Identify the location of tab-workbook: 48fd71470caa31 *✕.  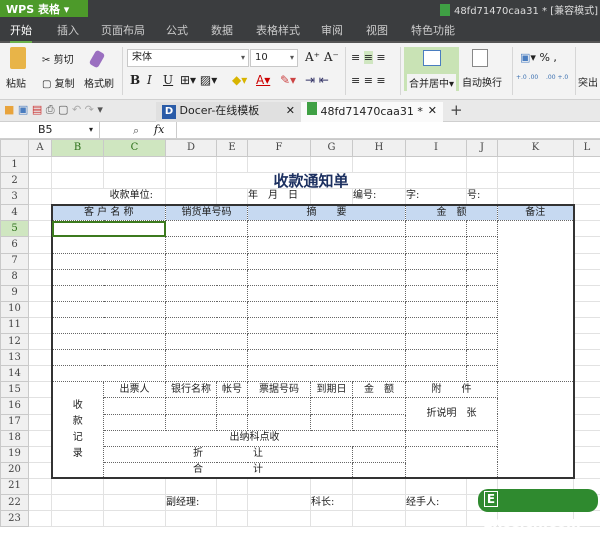
(372, 112).